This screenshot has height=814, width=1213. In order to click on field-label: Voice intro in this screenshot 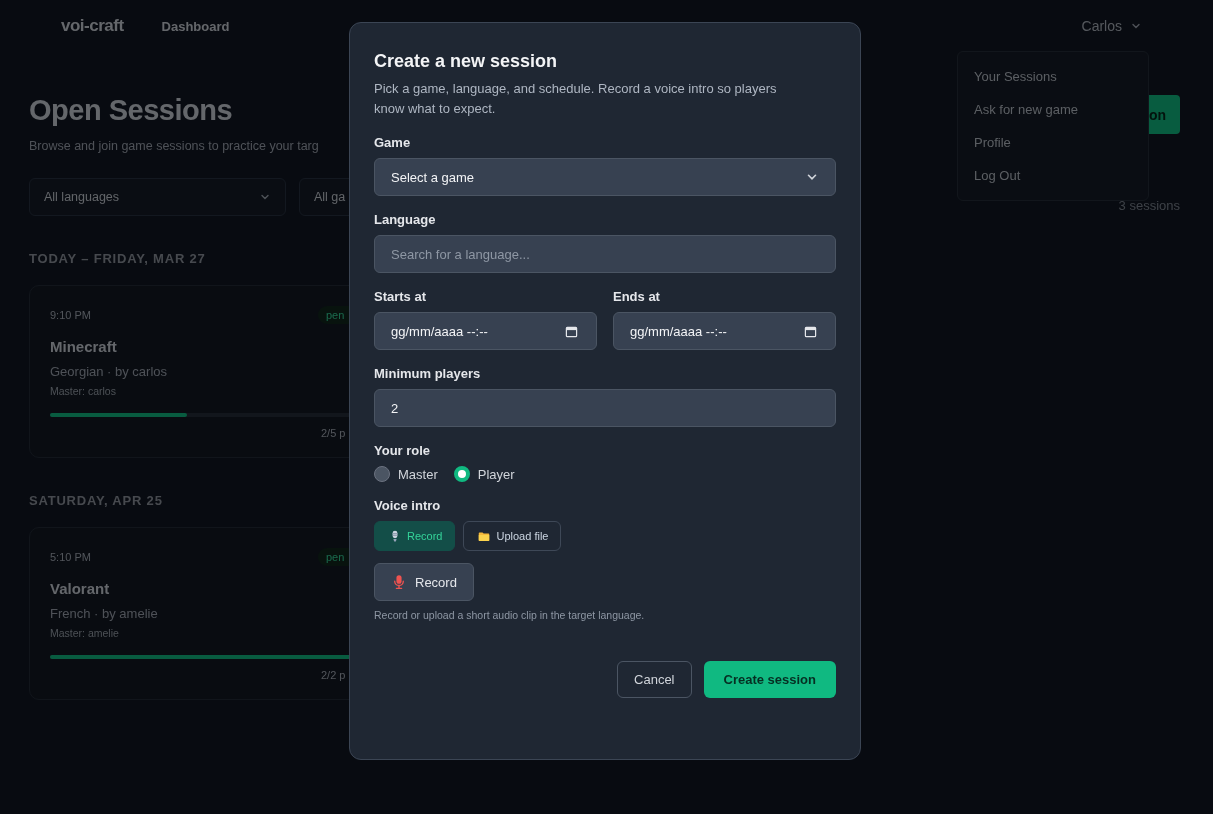, I will do `click(408, 505)`.